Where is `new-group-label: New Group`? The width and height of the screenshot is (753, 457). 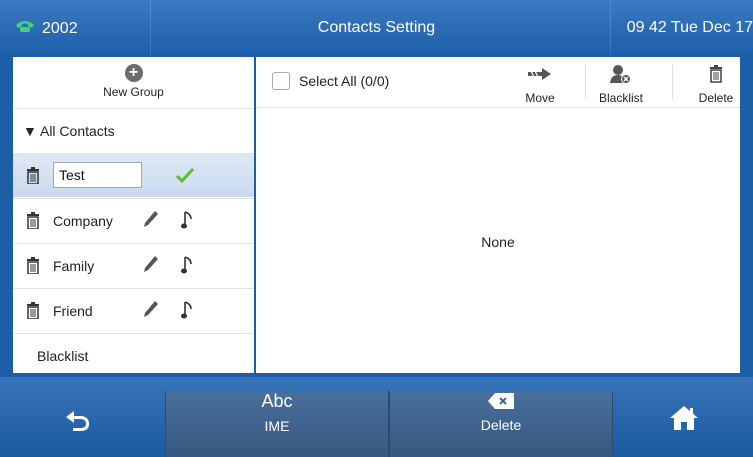
new-group-label: New Group is located at coordinates (133, 92).